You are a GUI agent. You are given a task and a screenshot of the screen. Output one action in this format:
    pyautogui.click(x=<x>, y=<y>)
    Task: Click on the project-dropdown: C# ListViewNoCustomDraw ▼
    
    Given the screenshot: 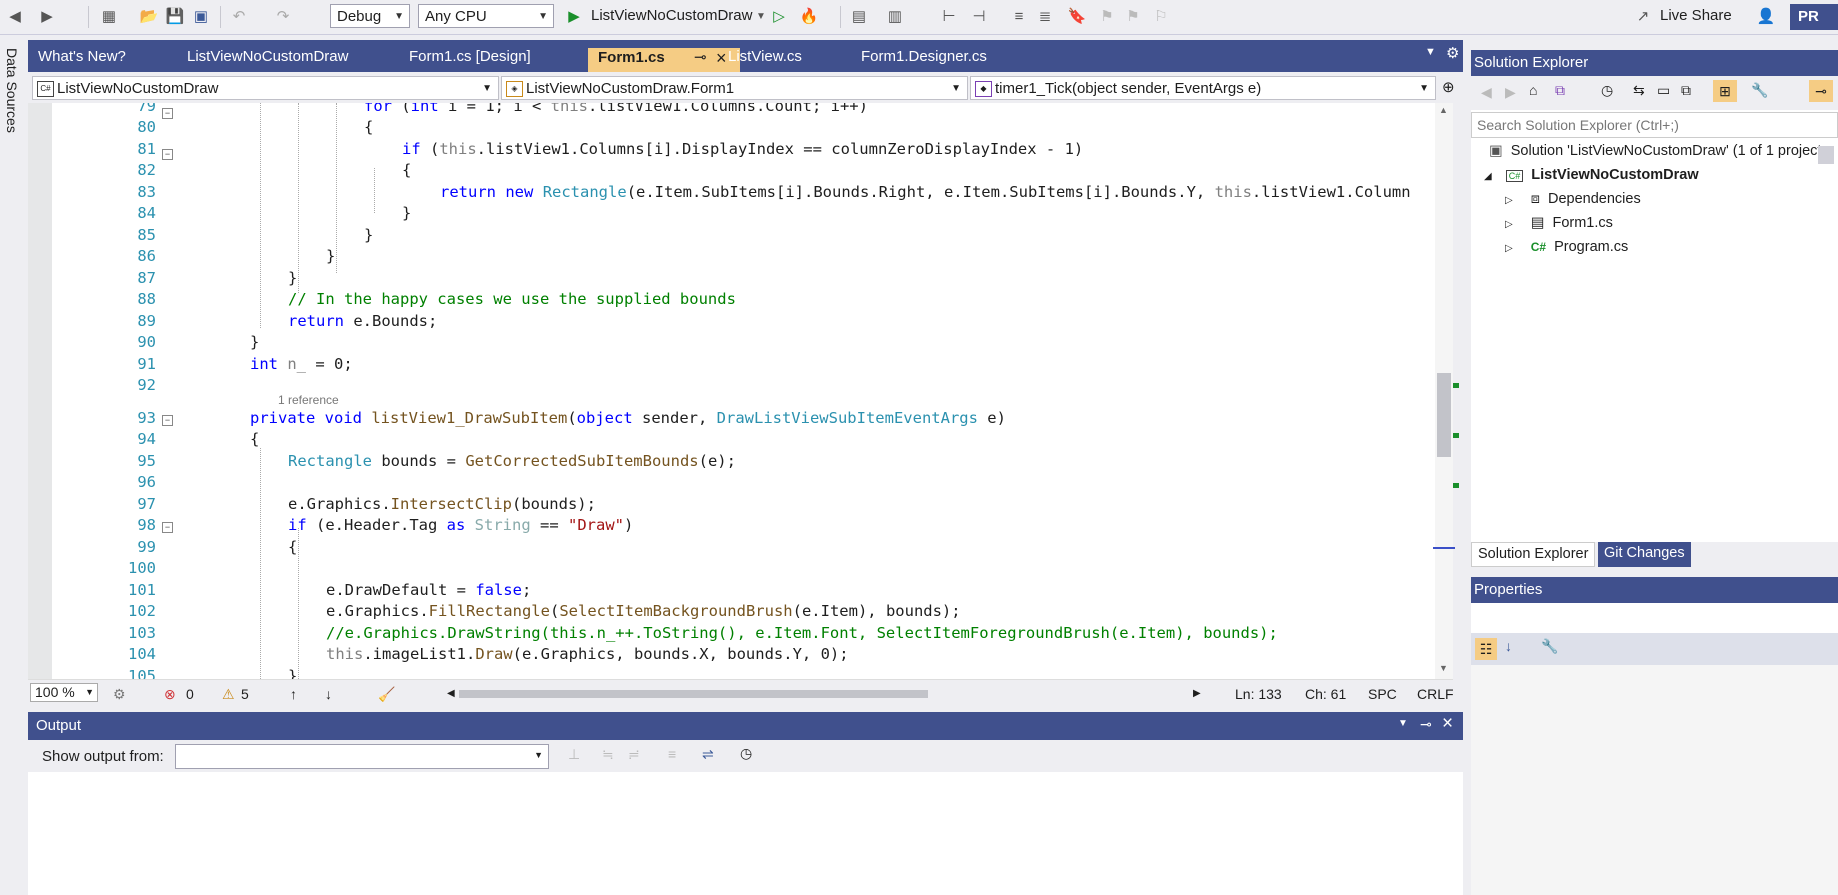 What is the action you would take?
    pyautogui.click(x=265, y=88)
    